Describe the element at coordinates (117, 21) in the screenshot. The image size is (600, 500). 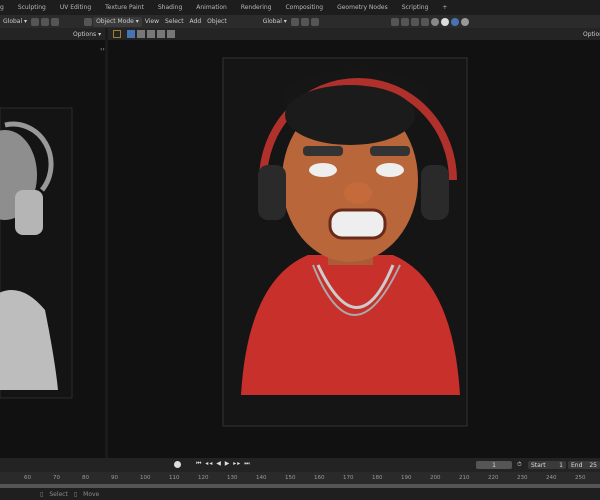
I see `mode-dropdown: Object Mode ▾` at that location.